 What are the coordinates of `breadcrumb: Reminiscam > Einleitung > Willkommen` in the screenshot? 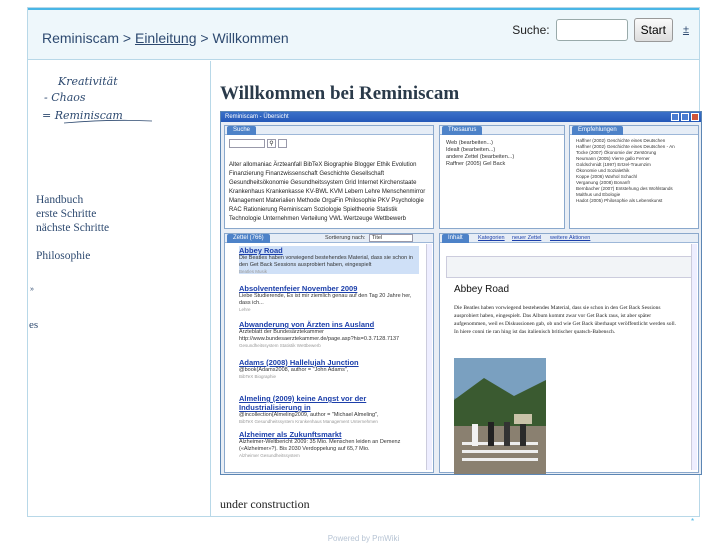 It's located at (165, 38).